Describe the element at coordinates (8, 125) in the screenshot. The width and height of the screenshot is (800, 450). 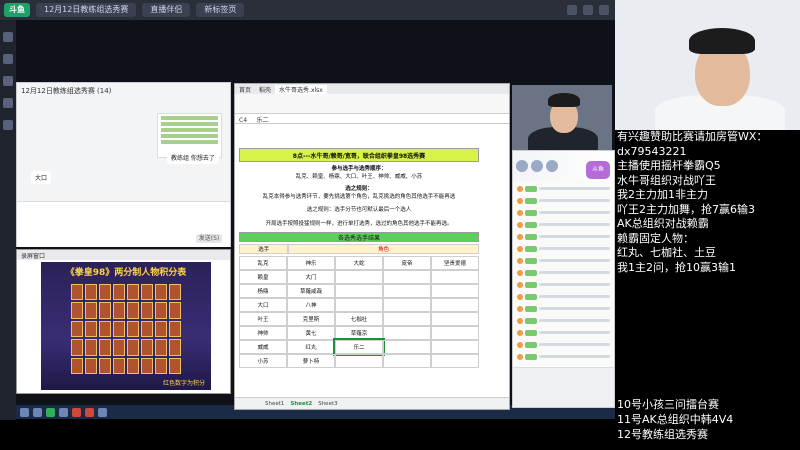
I see `settings-icon` at that location.